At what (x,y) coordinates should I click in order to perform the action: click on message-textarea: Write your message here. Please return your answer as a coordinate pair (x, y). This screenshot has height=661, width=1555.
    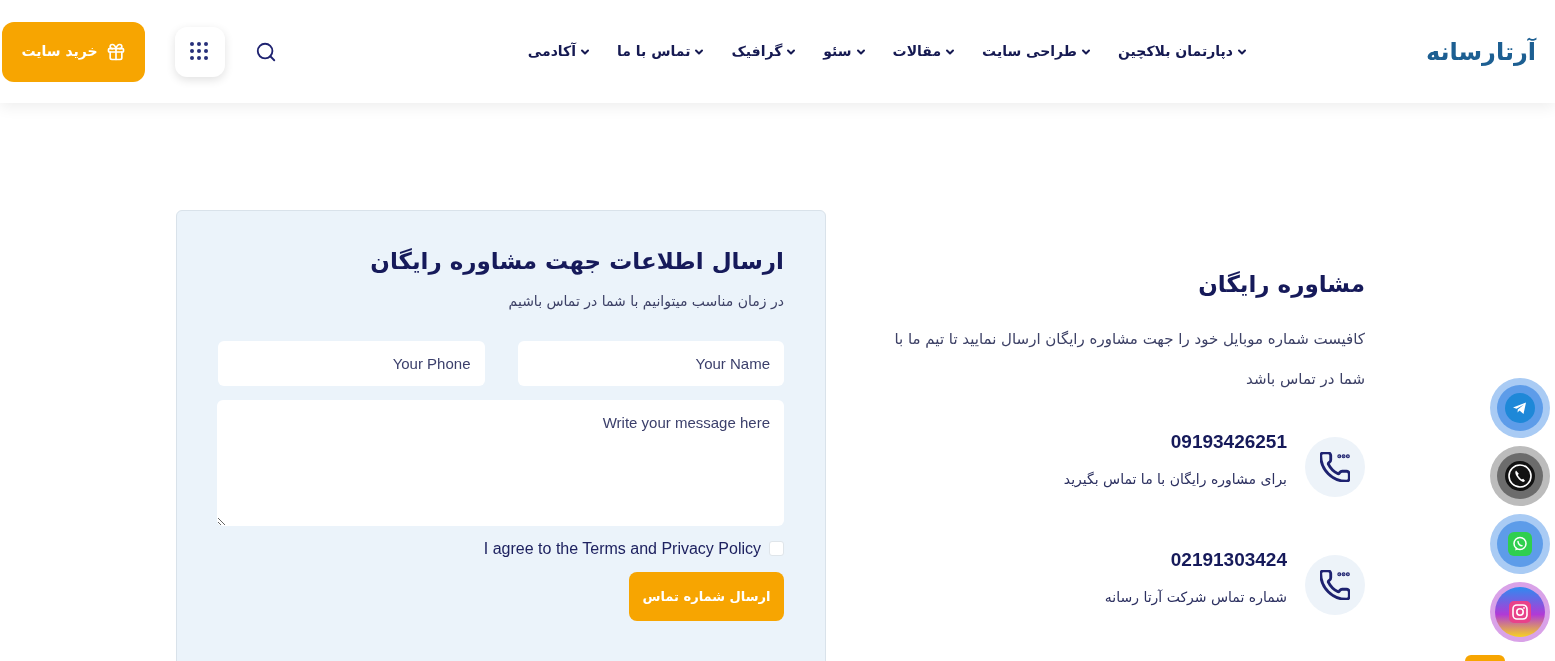
    Looking at the image, I should click on (500, 463).